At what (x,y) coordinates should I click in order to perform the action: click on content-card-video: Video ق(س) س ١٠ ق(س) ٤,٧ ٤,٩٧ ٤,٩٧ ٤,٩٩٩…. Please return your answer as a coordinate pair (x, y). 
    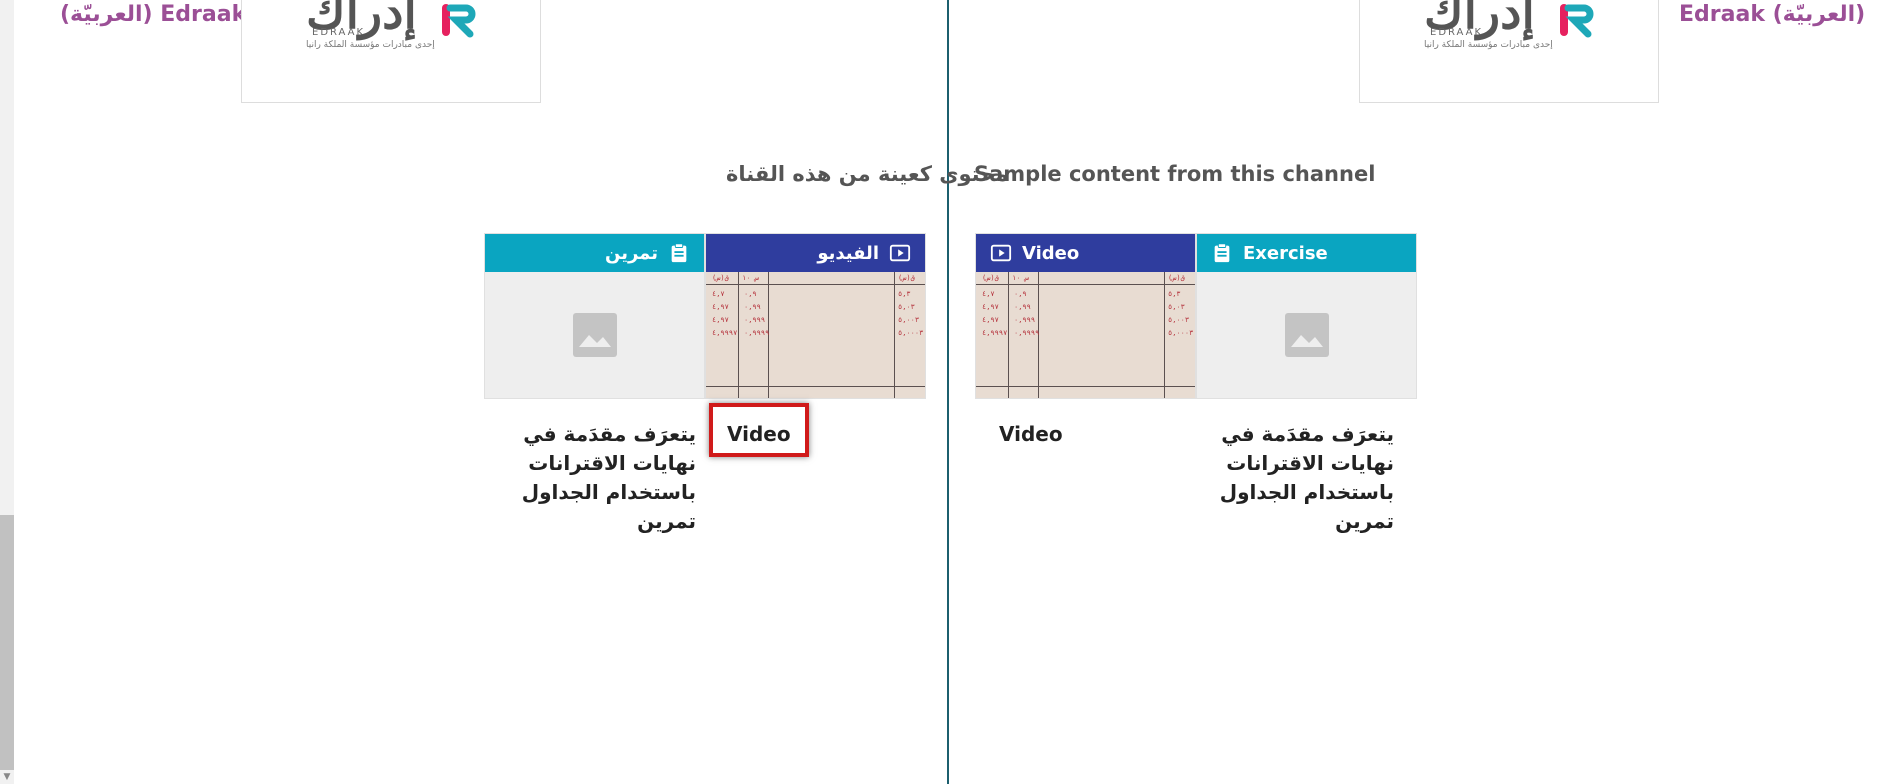
    Looking at the image, I should click on (1085, 316).